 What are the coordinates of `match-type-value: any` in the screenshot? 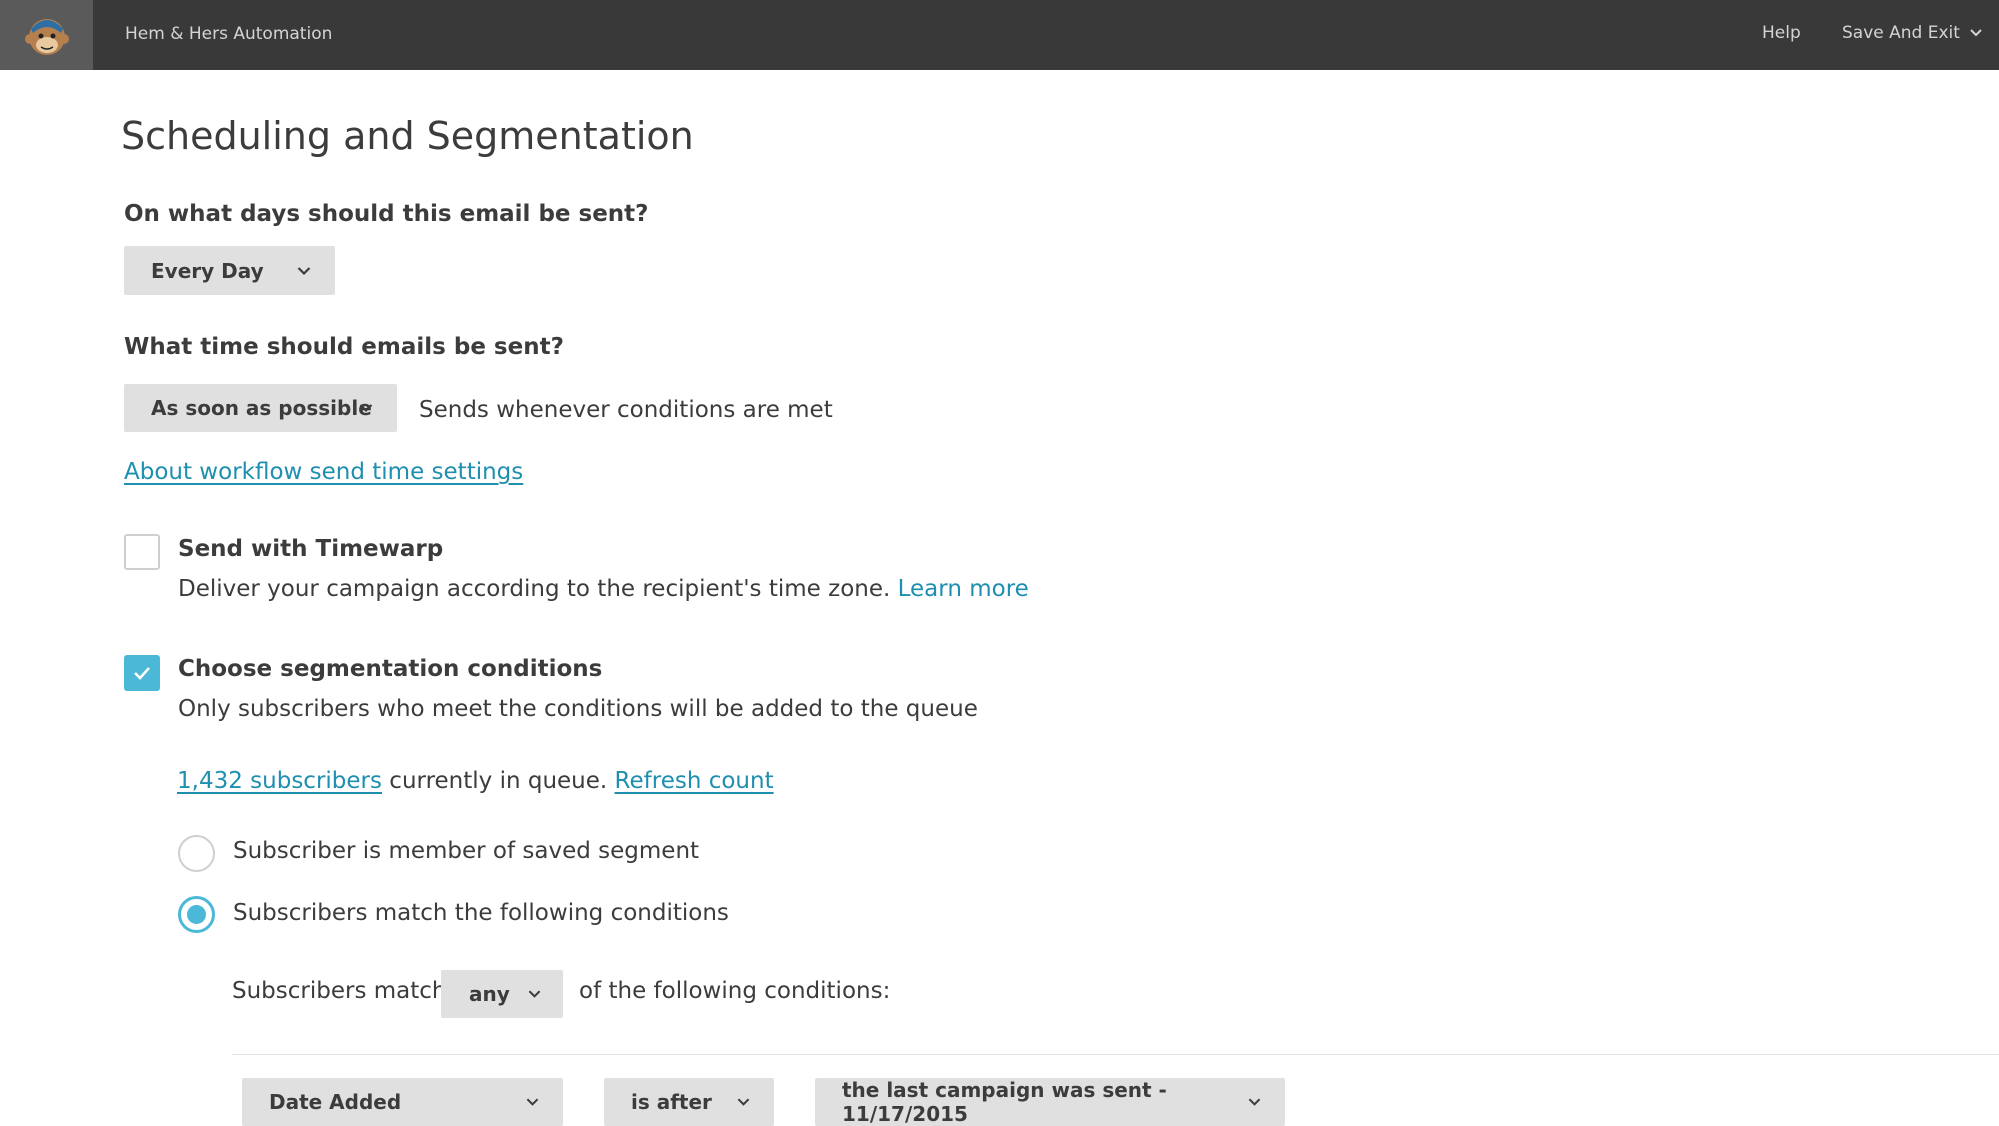 It's located at (489, 994).